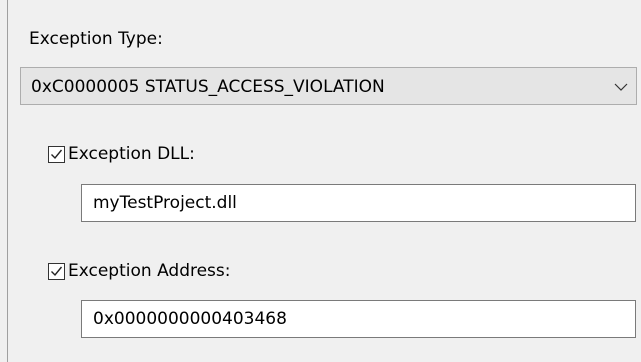  I want to click on panel-left-border, so click(7, 181).